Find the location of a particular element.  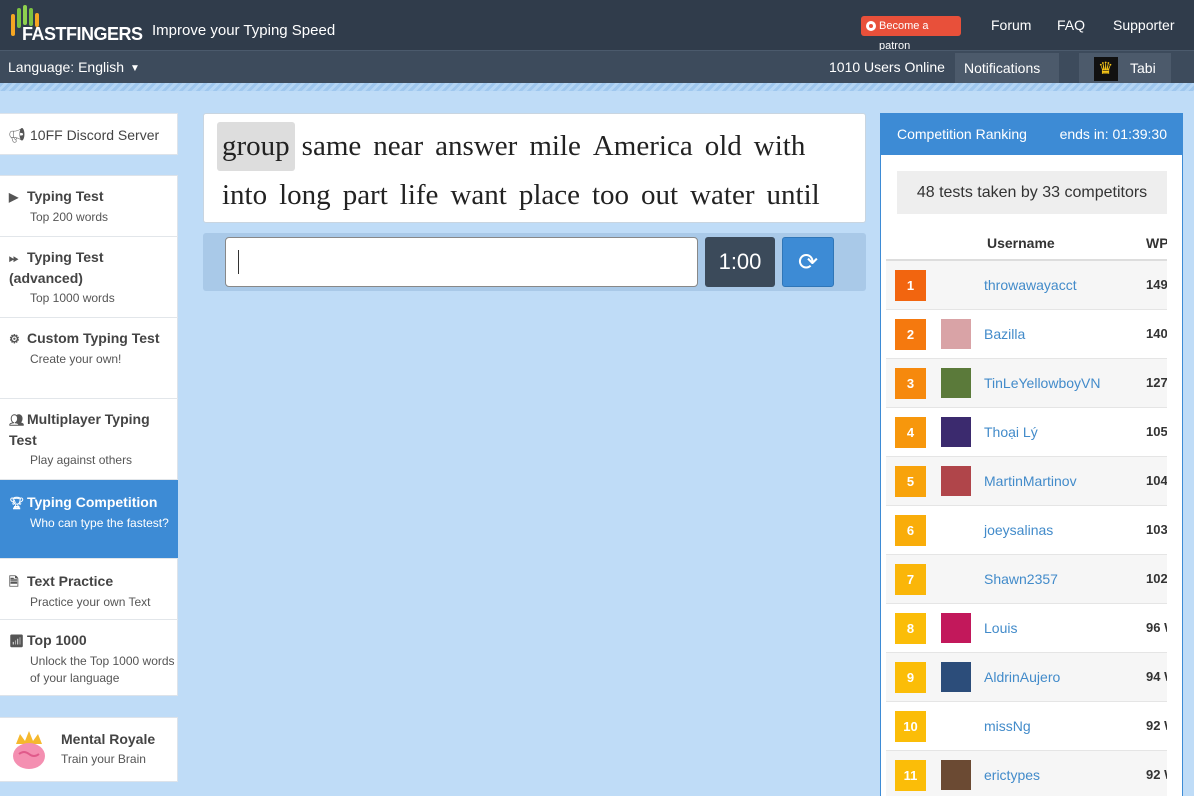

chevron-down-icon: ▼ is located at coordinates (135, 68).